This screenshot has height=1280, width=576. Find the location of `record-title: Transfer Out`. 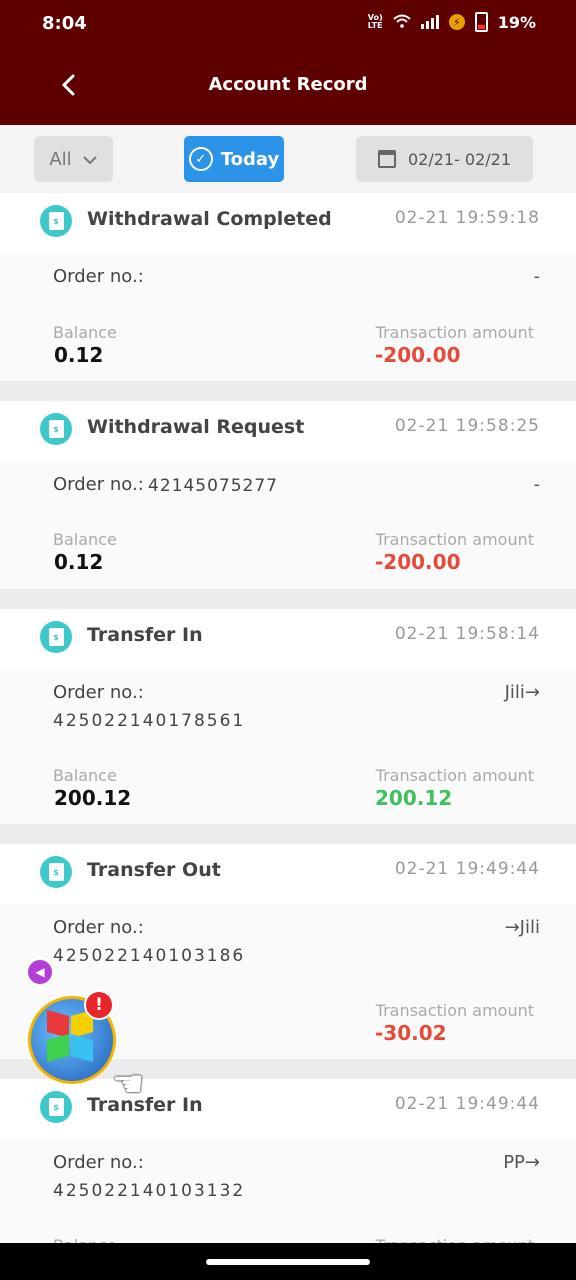

record-title: Transfer Out is located at coordinates (154, 870).